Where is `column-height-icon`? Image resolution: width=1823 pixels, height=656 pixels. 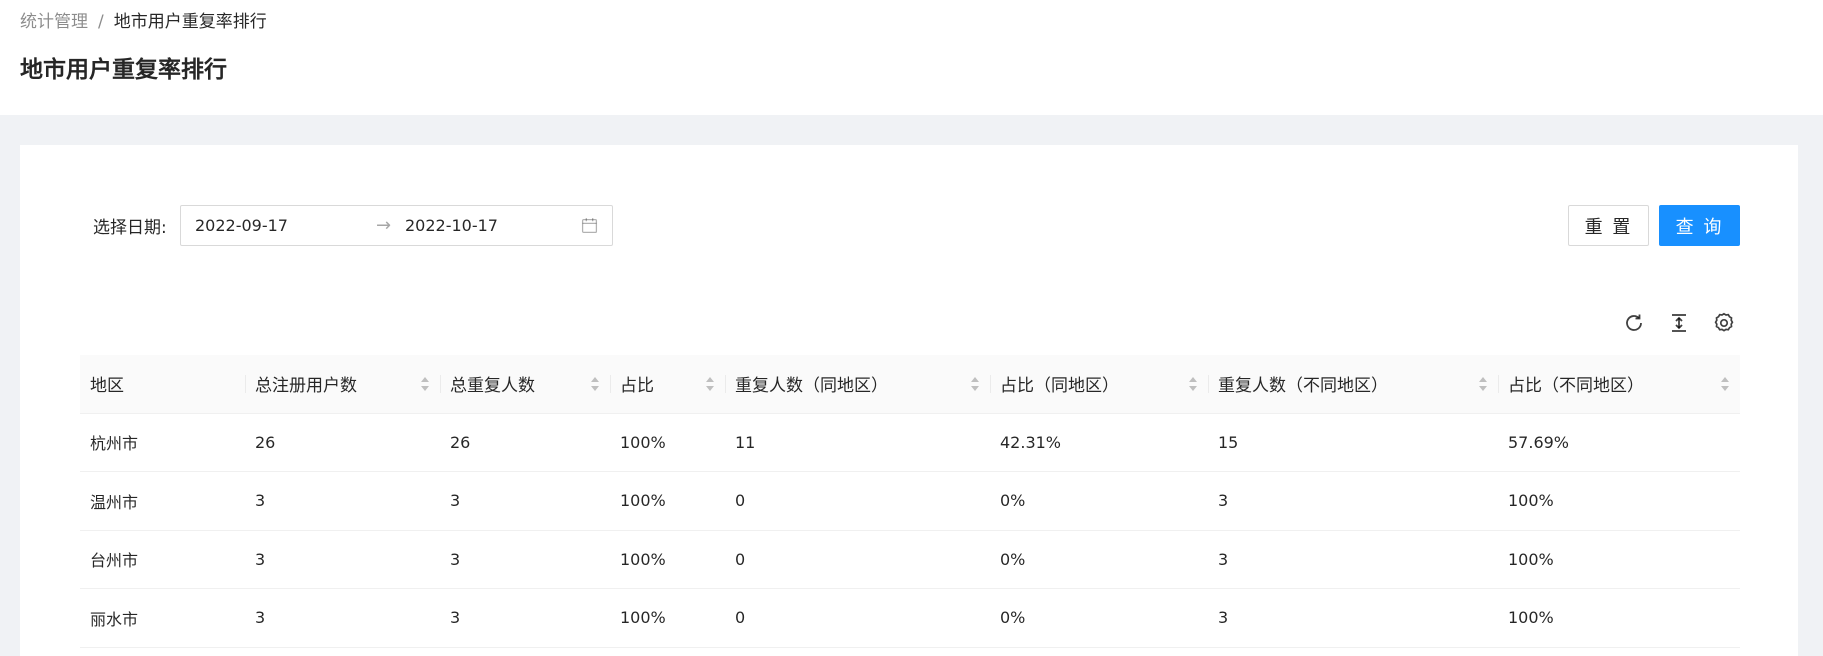 column-height-icon is located at coordinates (1679, 323).